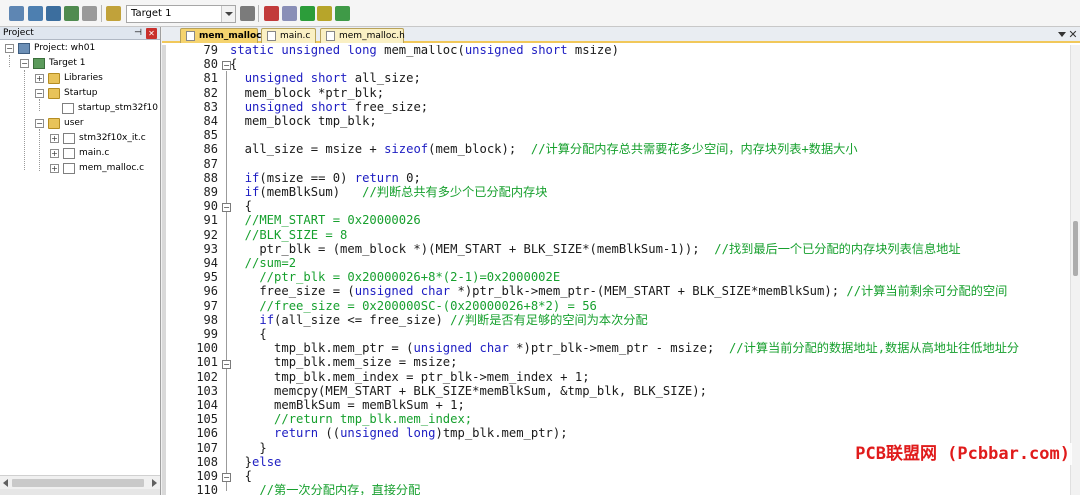 The width and height of the screenshot is (1080, 495). I want to click on download-icon, so click(113, 13).